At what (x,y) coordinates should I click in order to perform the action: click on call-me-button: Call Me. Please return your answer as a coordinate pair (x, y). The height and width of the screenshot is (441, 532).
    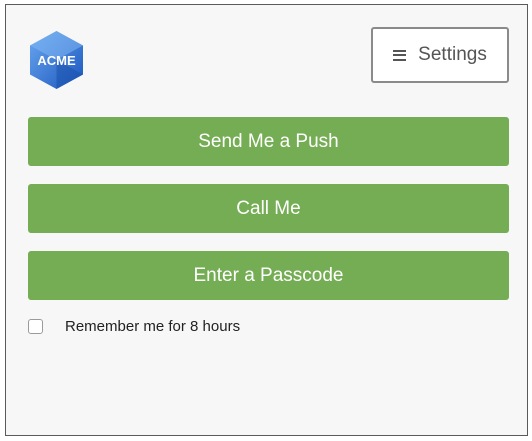
    Looking at the image, I should click on (268, 208).